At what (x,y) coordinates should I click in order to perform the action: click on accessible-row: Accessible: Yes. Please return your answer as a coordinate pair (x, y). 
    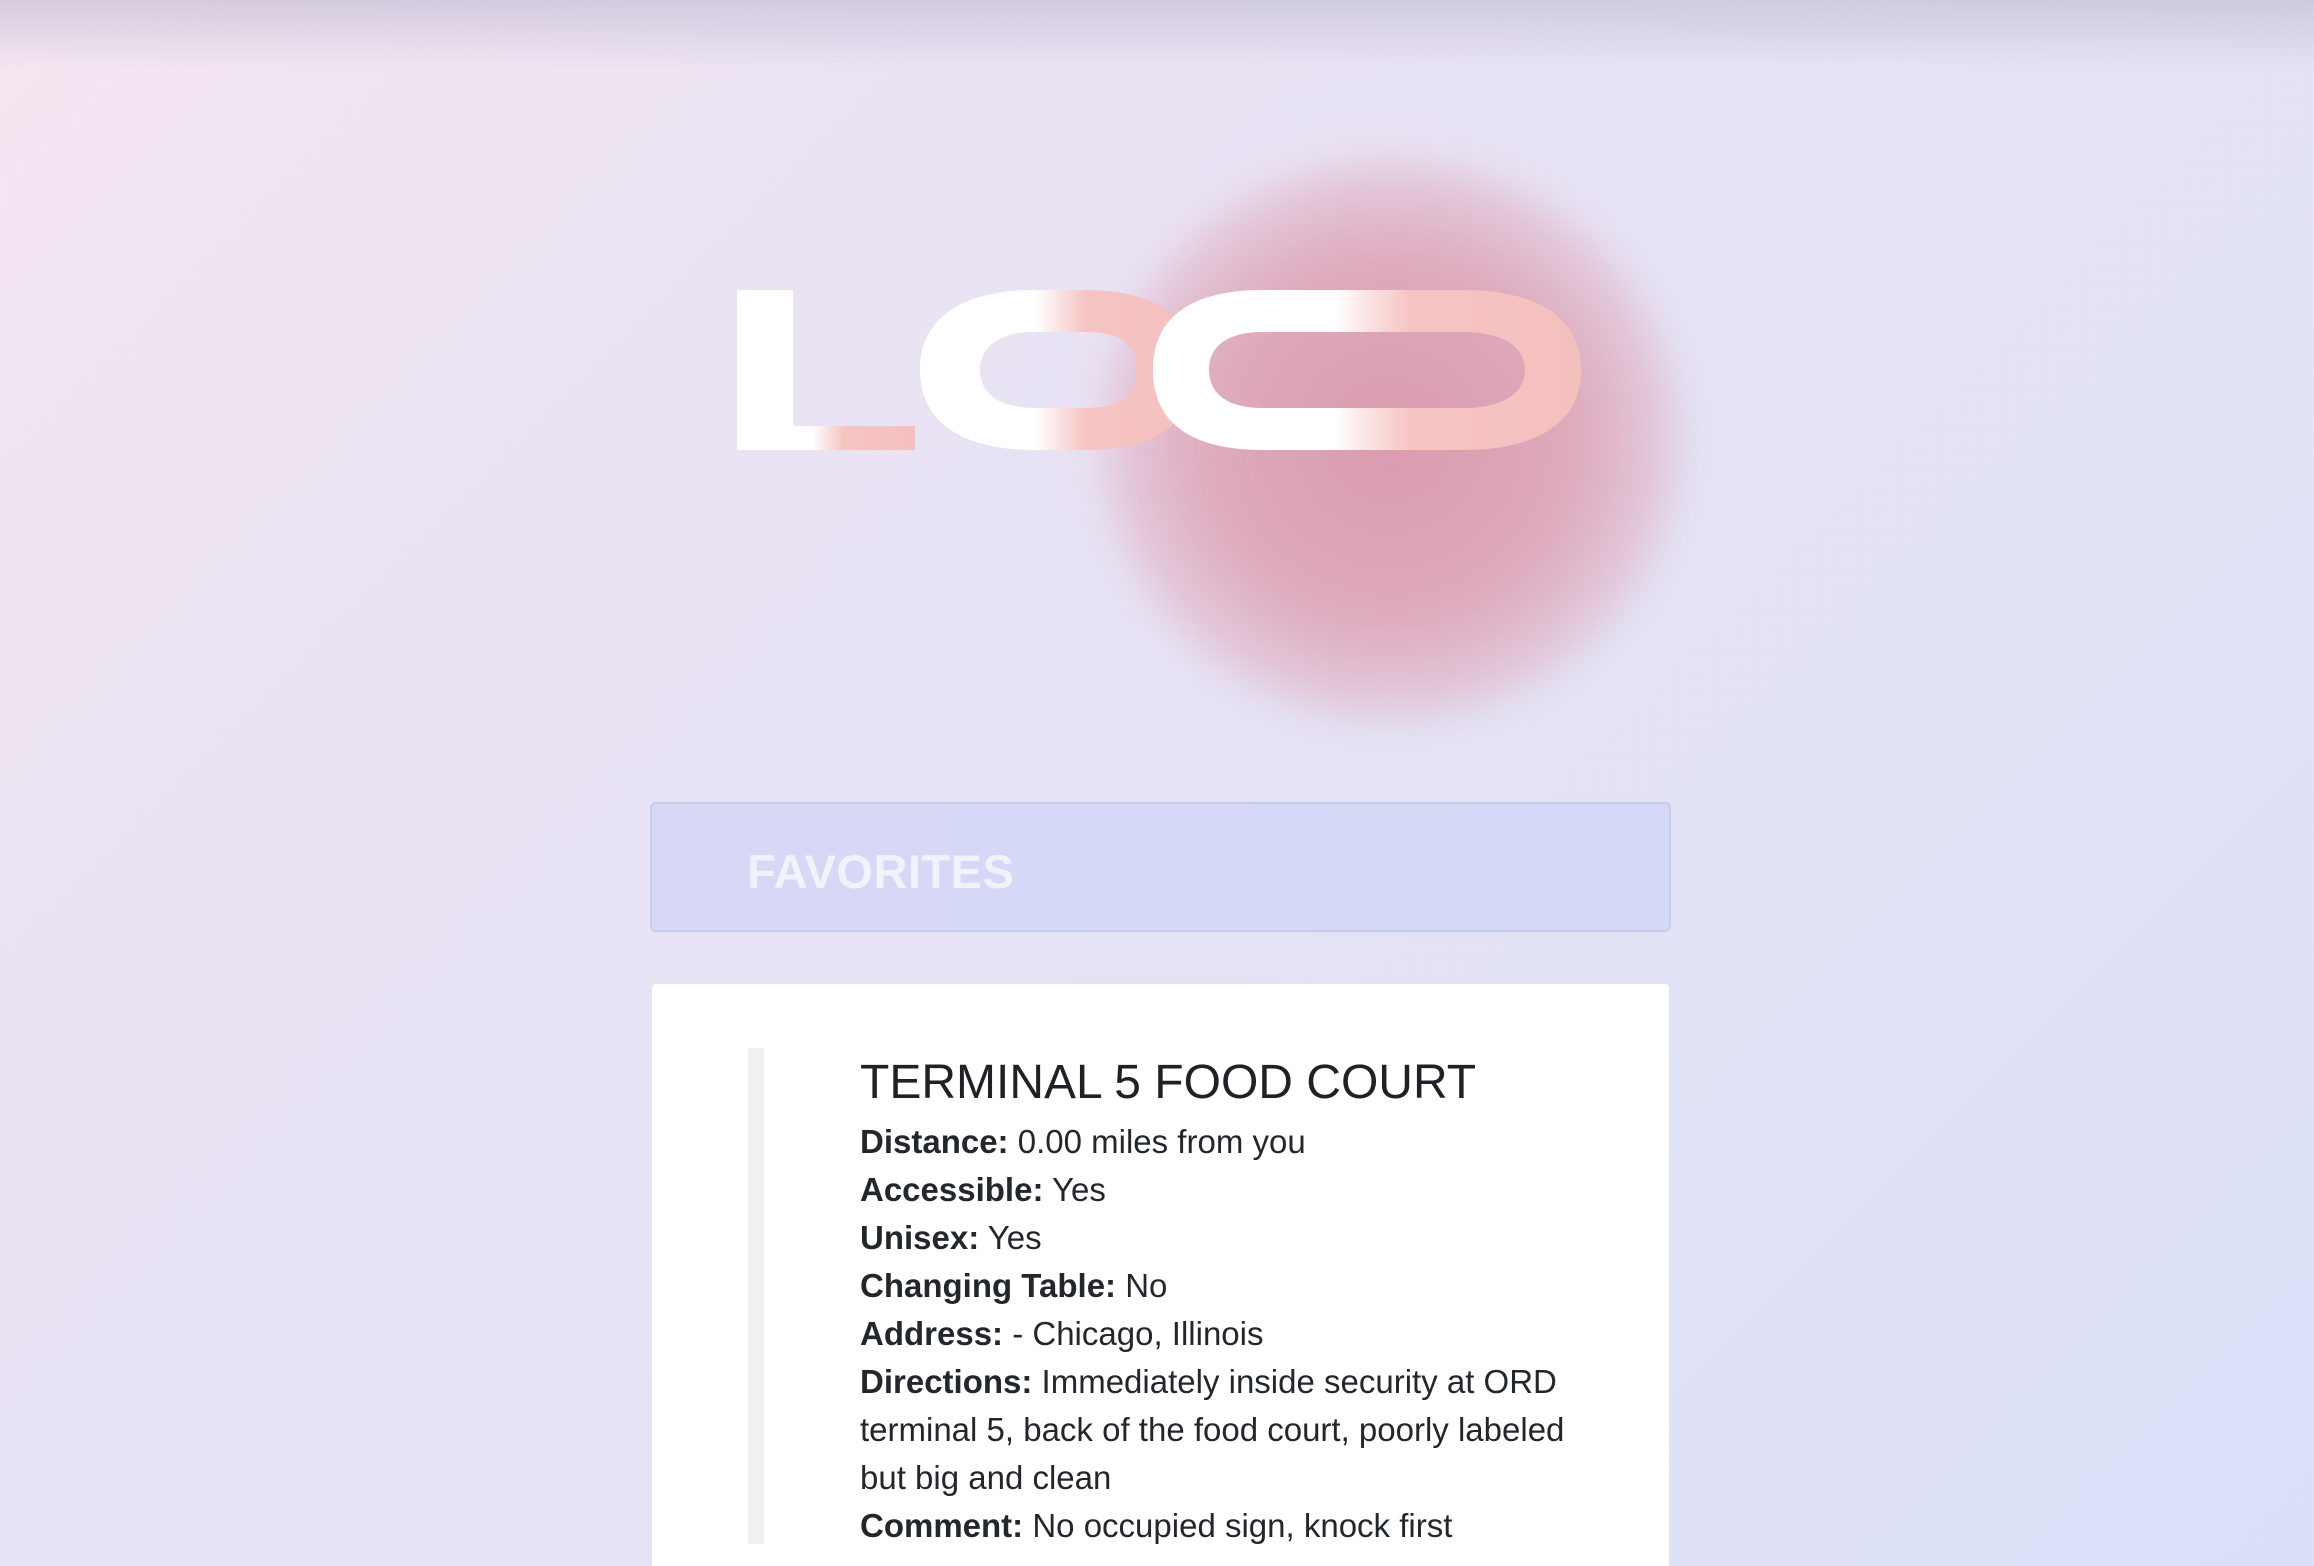
    Looking at the image, I should click on (1230, 1190).